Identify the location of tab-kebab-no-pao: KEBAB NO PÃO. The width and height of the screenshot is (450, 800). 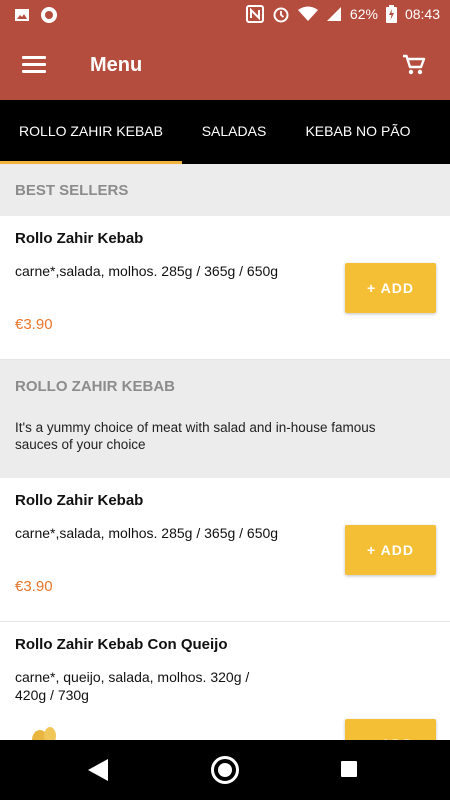
(358, 132).